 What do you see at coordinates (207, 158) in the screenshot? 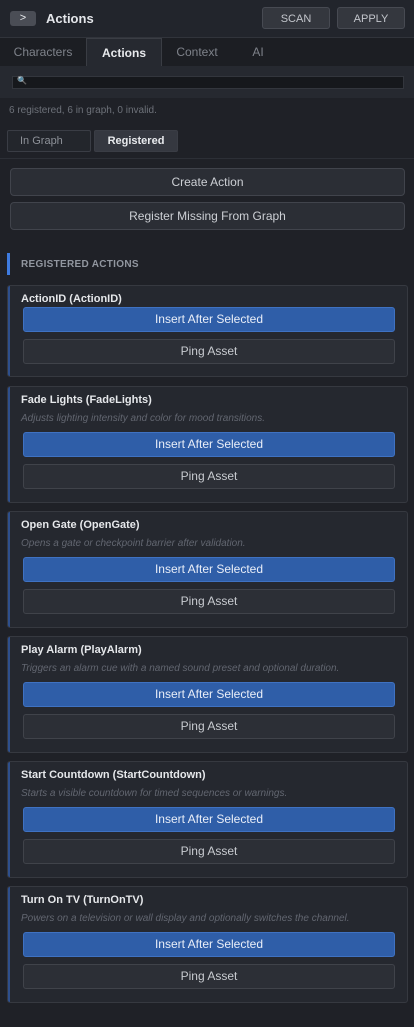
I see `divider` at bounding box center [207, 158].